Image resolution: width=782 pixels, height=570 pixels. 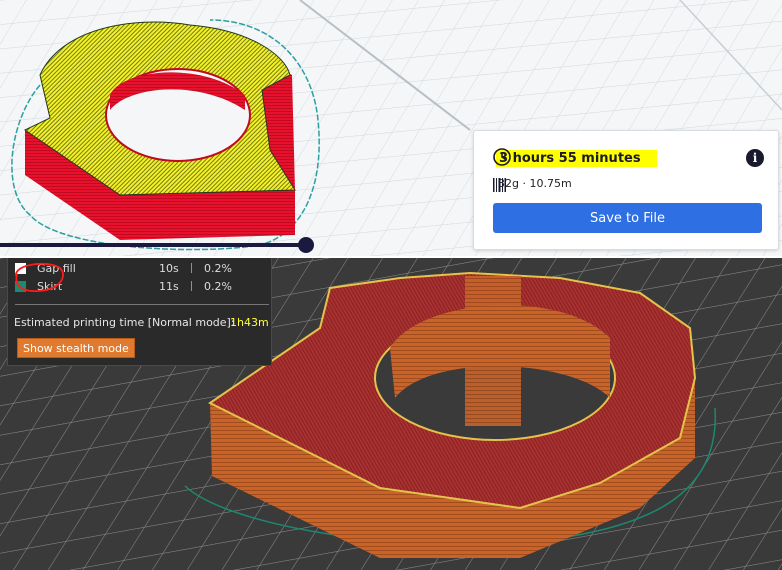 I want to click on model-pillar, so click(x=493, y=351).